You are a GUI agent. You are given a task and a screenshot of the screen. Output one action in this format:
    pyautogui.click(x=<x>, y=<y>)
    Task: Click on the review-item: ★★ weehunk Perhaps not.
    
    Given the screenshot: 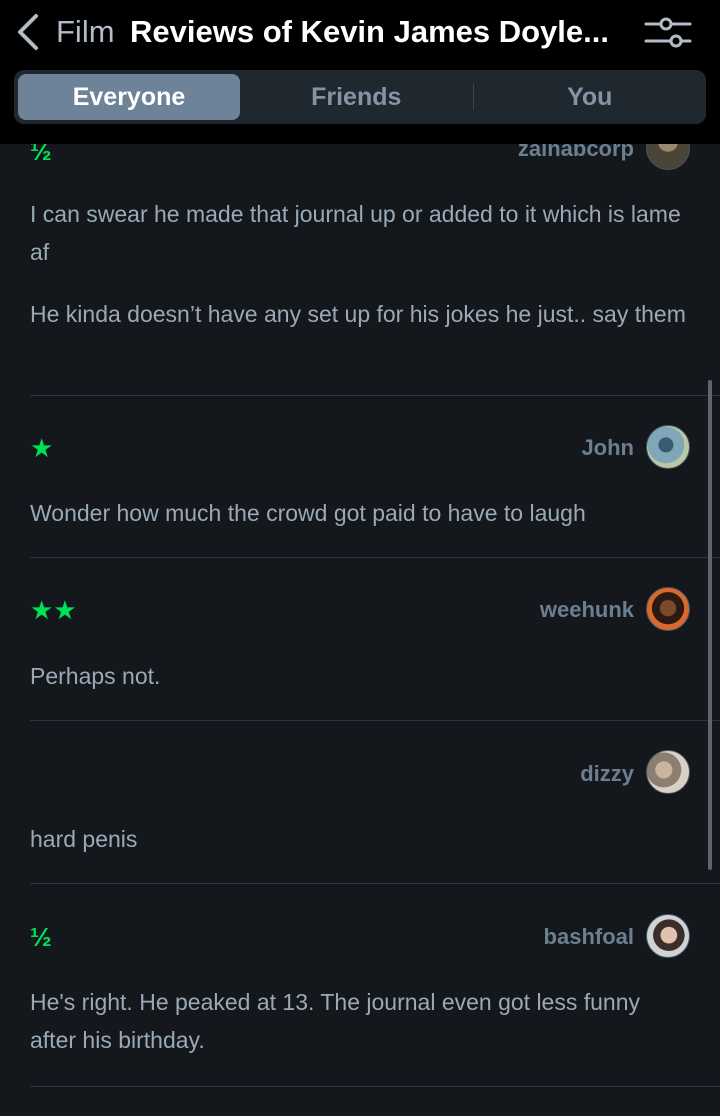 What is the action you would take?
    pyautogui.click(x=360, y=638)
    